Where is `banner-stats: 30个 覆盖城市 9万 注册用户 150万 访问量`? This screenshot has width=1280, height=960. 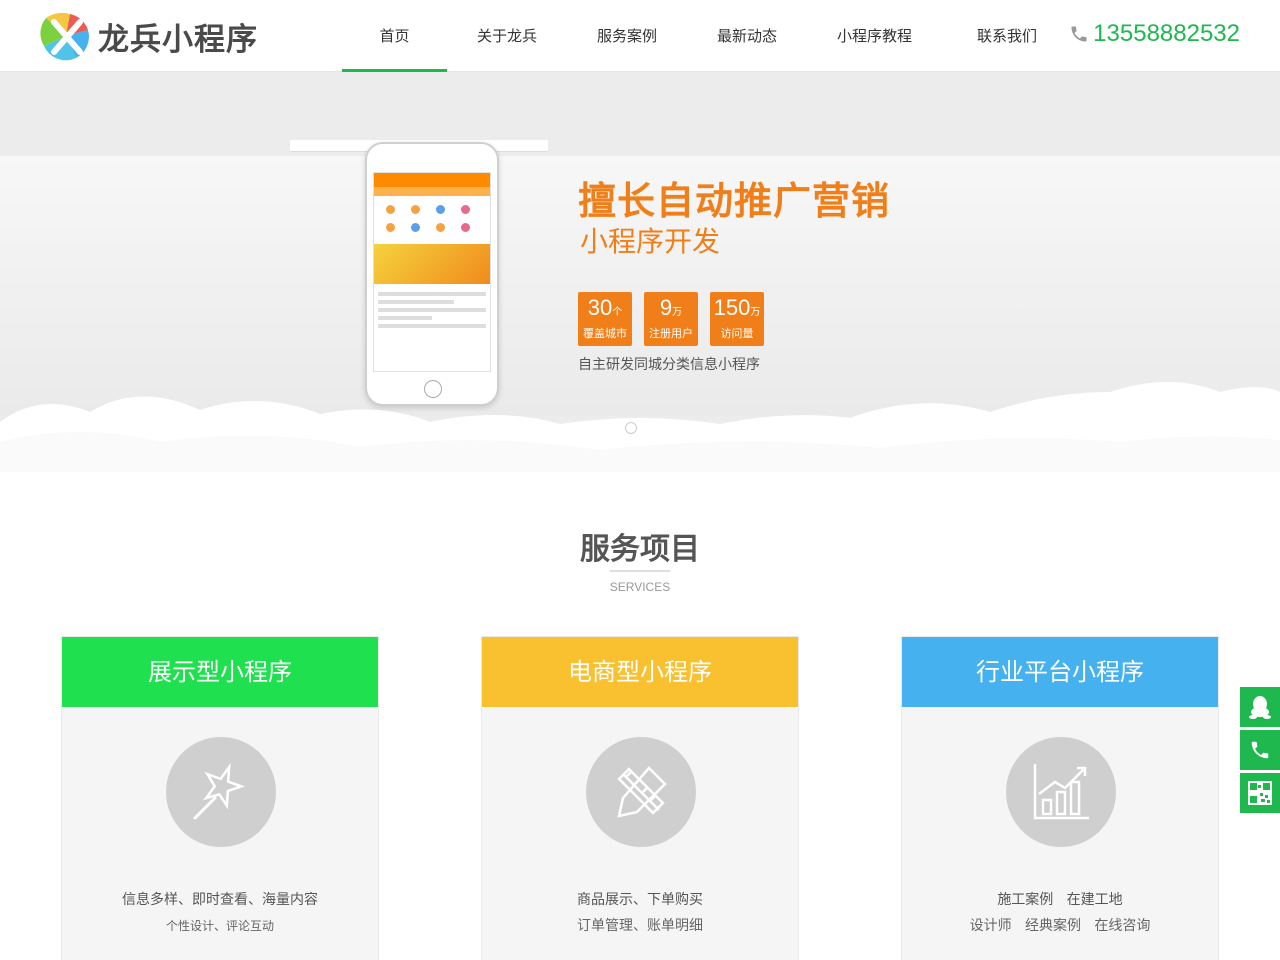 banner-stats: 30个 覆盖城市 9万 注册用户 150万 访问量 is located at coordinates (677, 319).